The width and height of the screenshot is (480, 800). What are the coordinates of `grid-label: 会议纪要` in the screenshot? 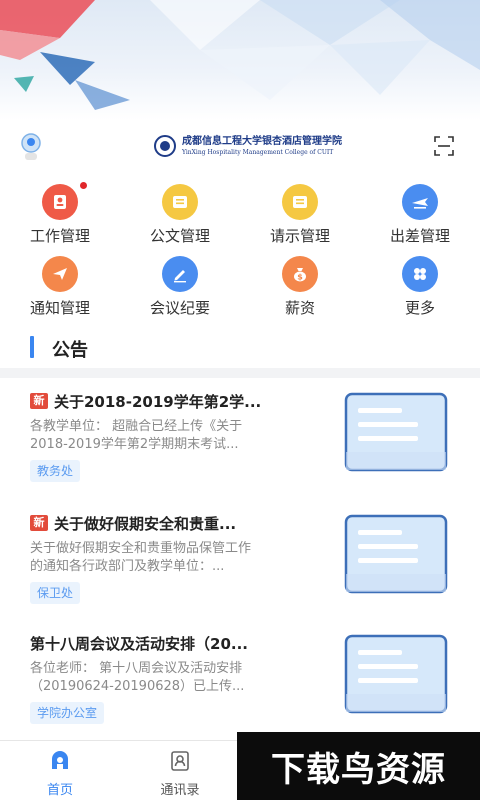 It's located at (179, 308).